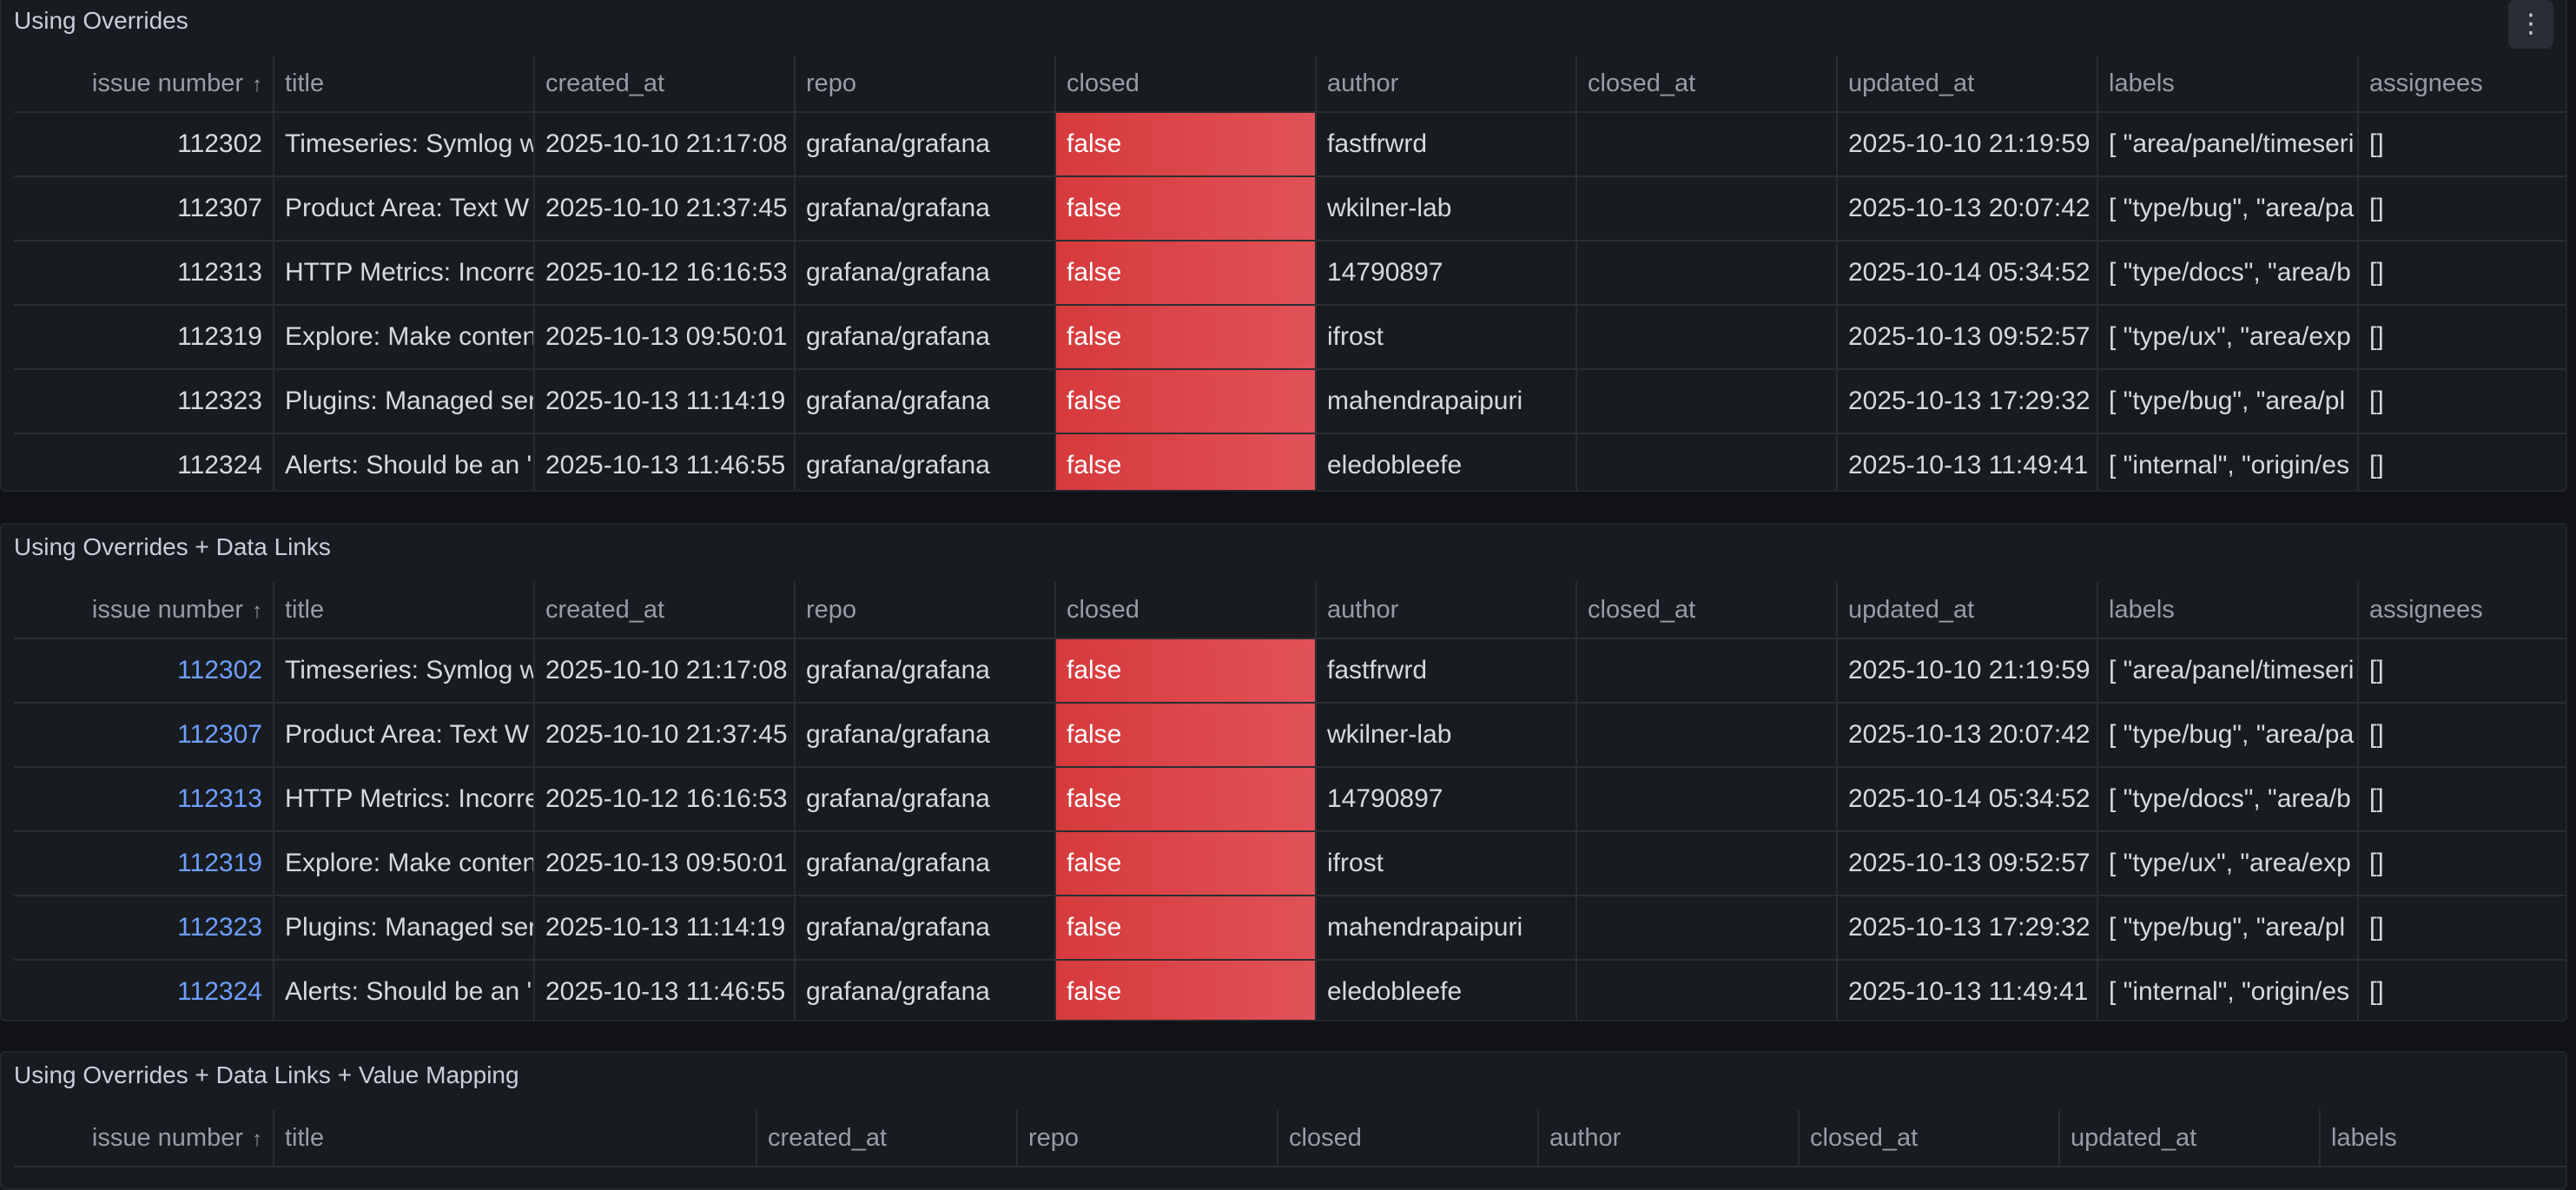  Describe the element at coordinates (1447, 927) in the screenshot. I see `cell-author: mahendrapaipuri` at that location.